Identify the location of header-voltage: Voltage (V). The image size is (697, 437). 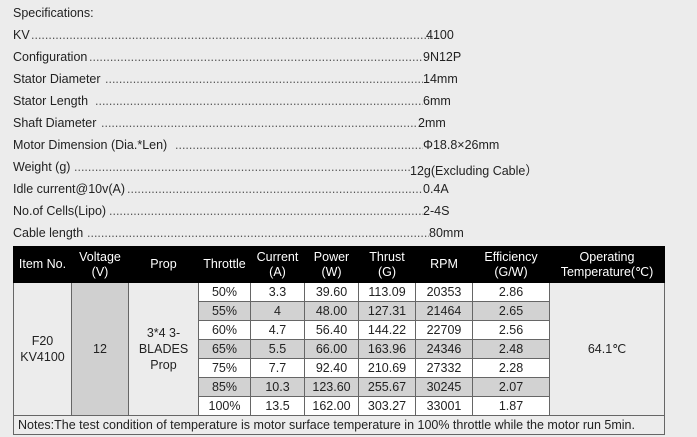
(100, 264).